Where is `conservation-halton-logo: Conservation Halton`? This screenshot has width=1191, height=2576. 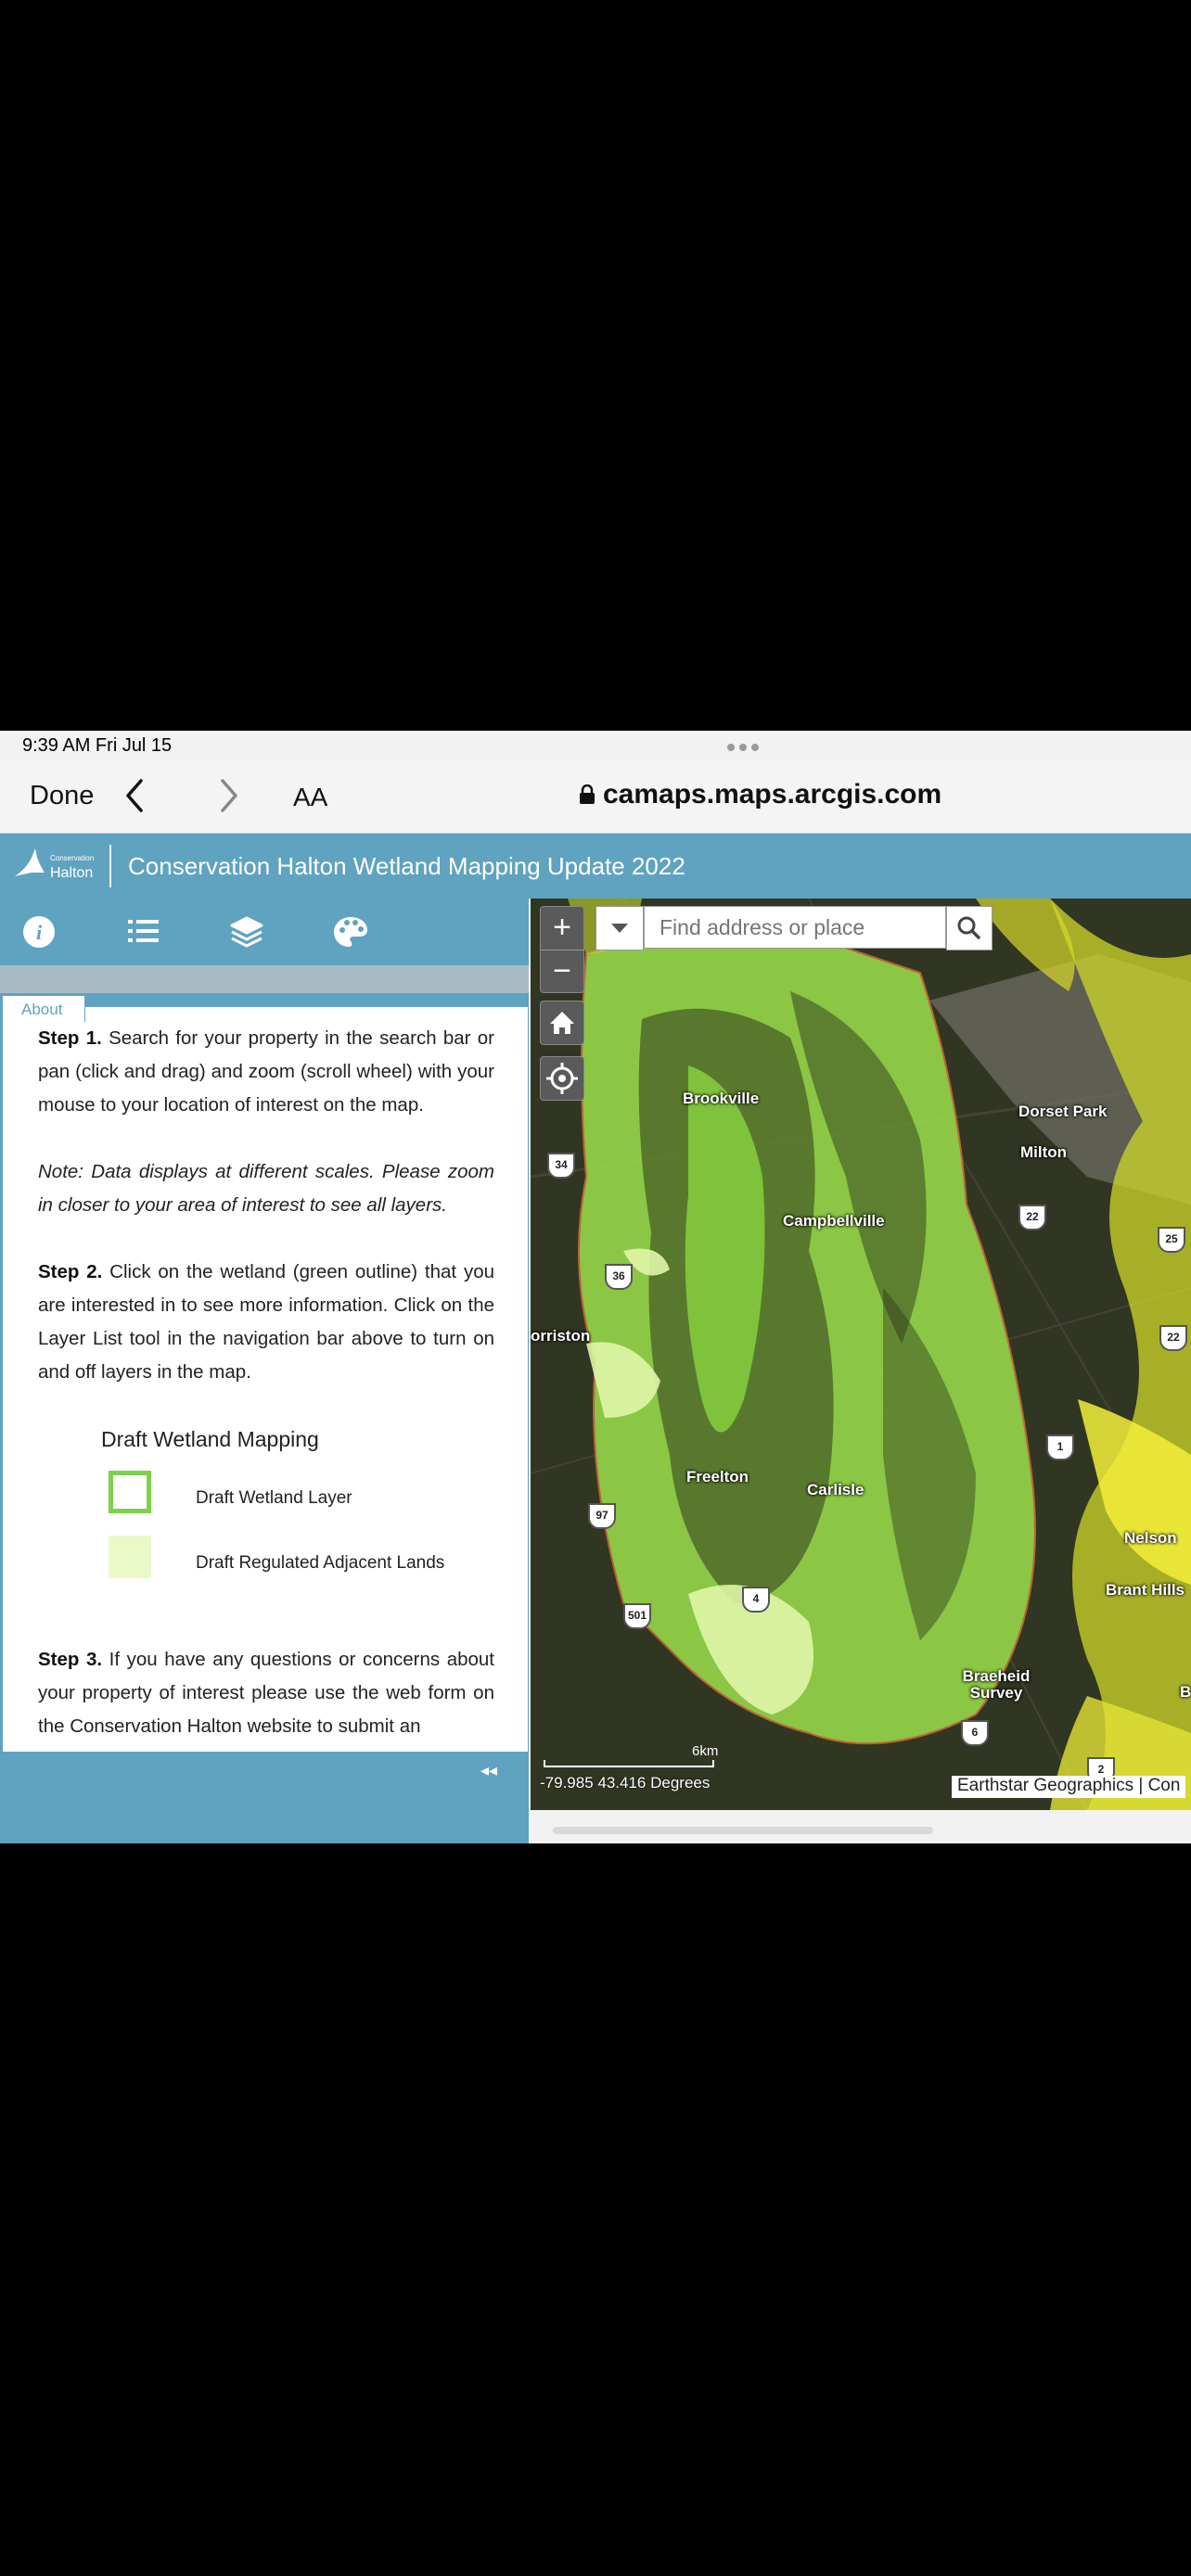
conservation-halton-logo: Conservation Halton is located at coordinates (60, 866).